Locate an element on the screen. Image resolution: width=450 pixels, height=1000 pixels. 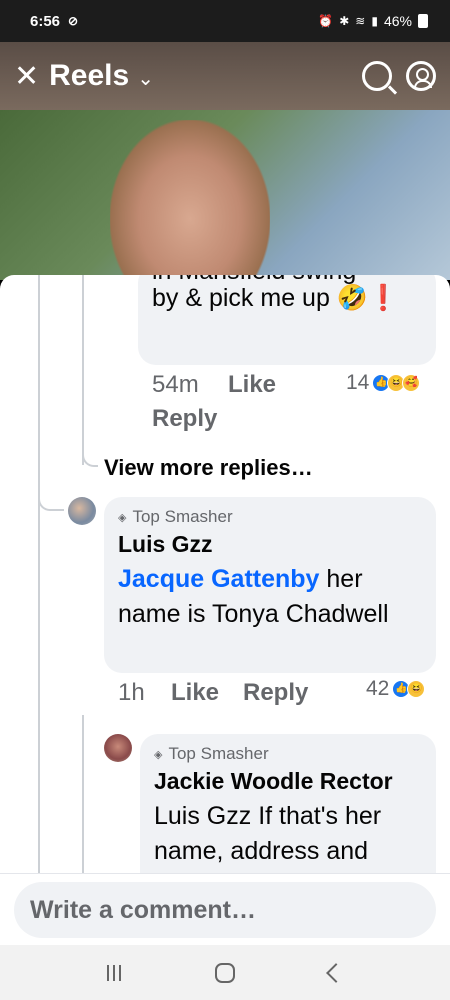
battery-percent: 46% is located at coordinates (397, 21).